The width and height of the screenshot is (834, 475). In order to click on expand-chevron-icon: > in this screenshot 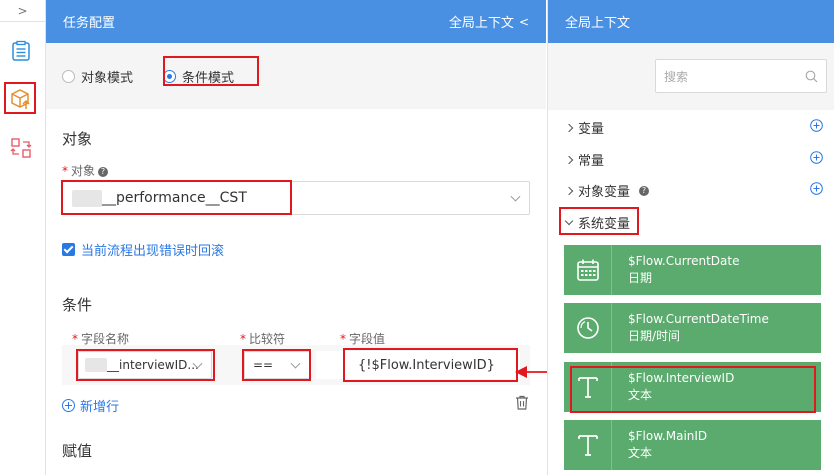, I will do `click(22, 11)`.